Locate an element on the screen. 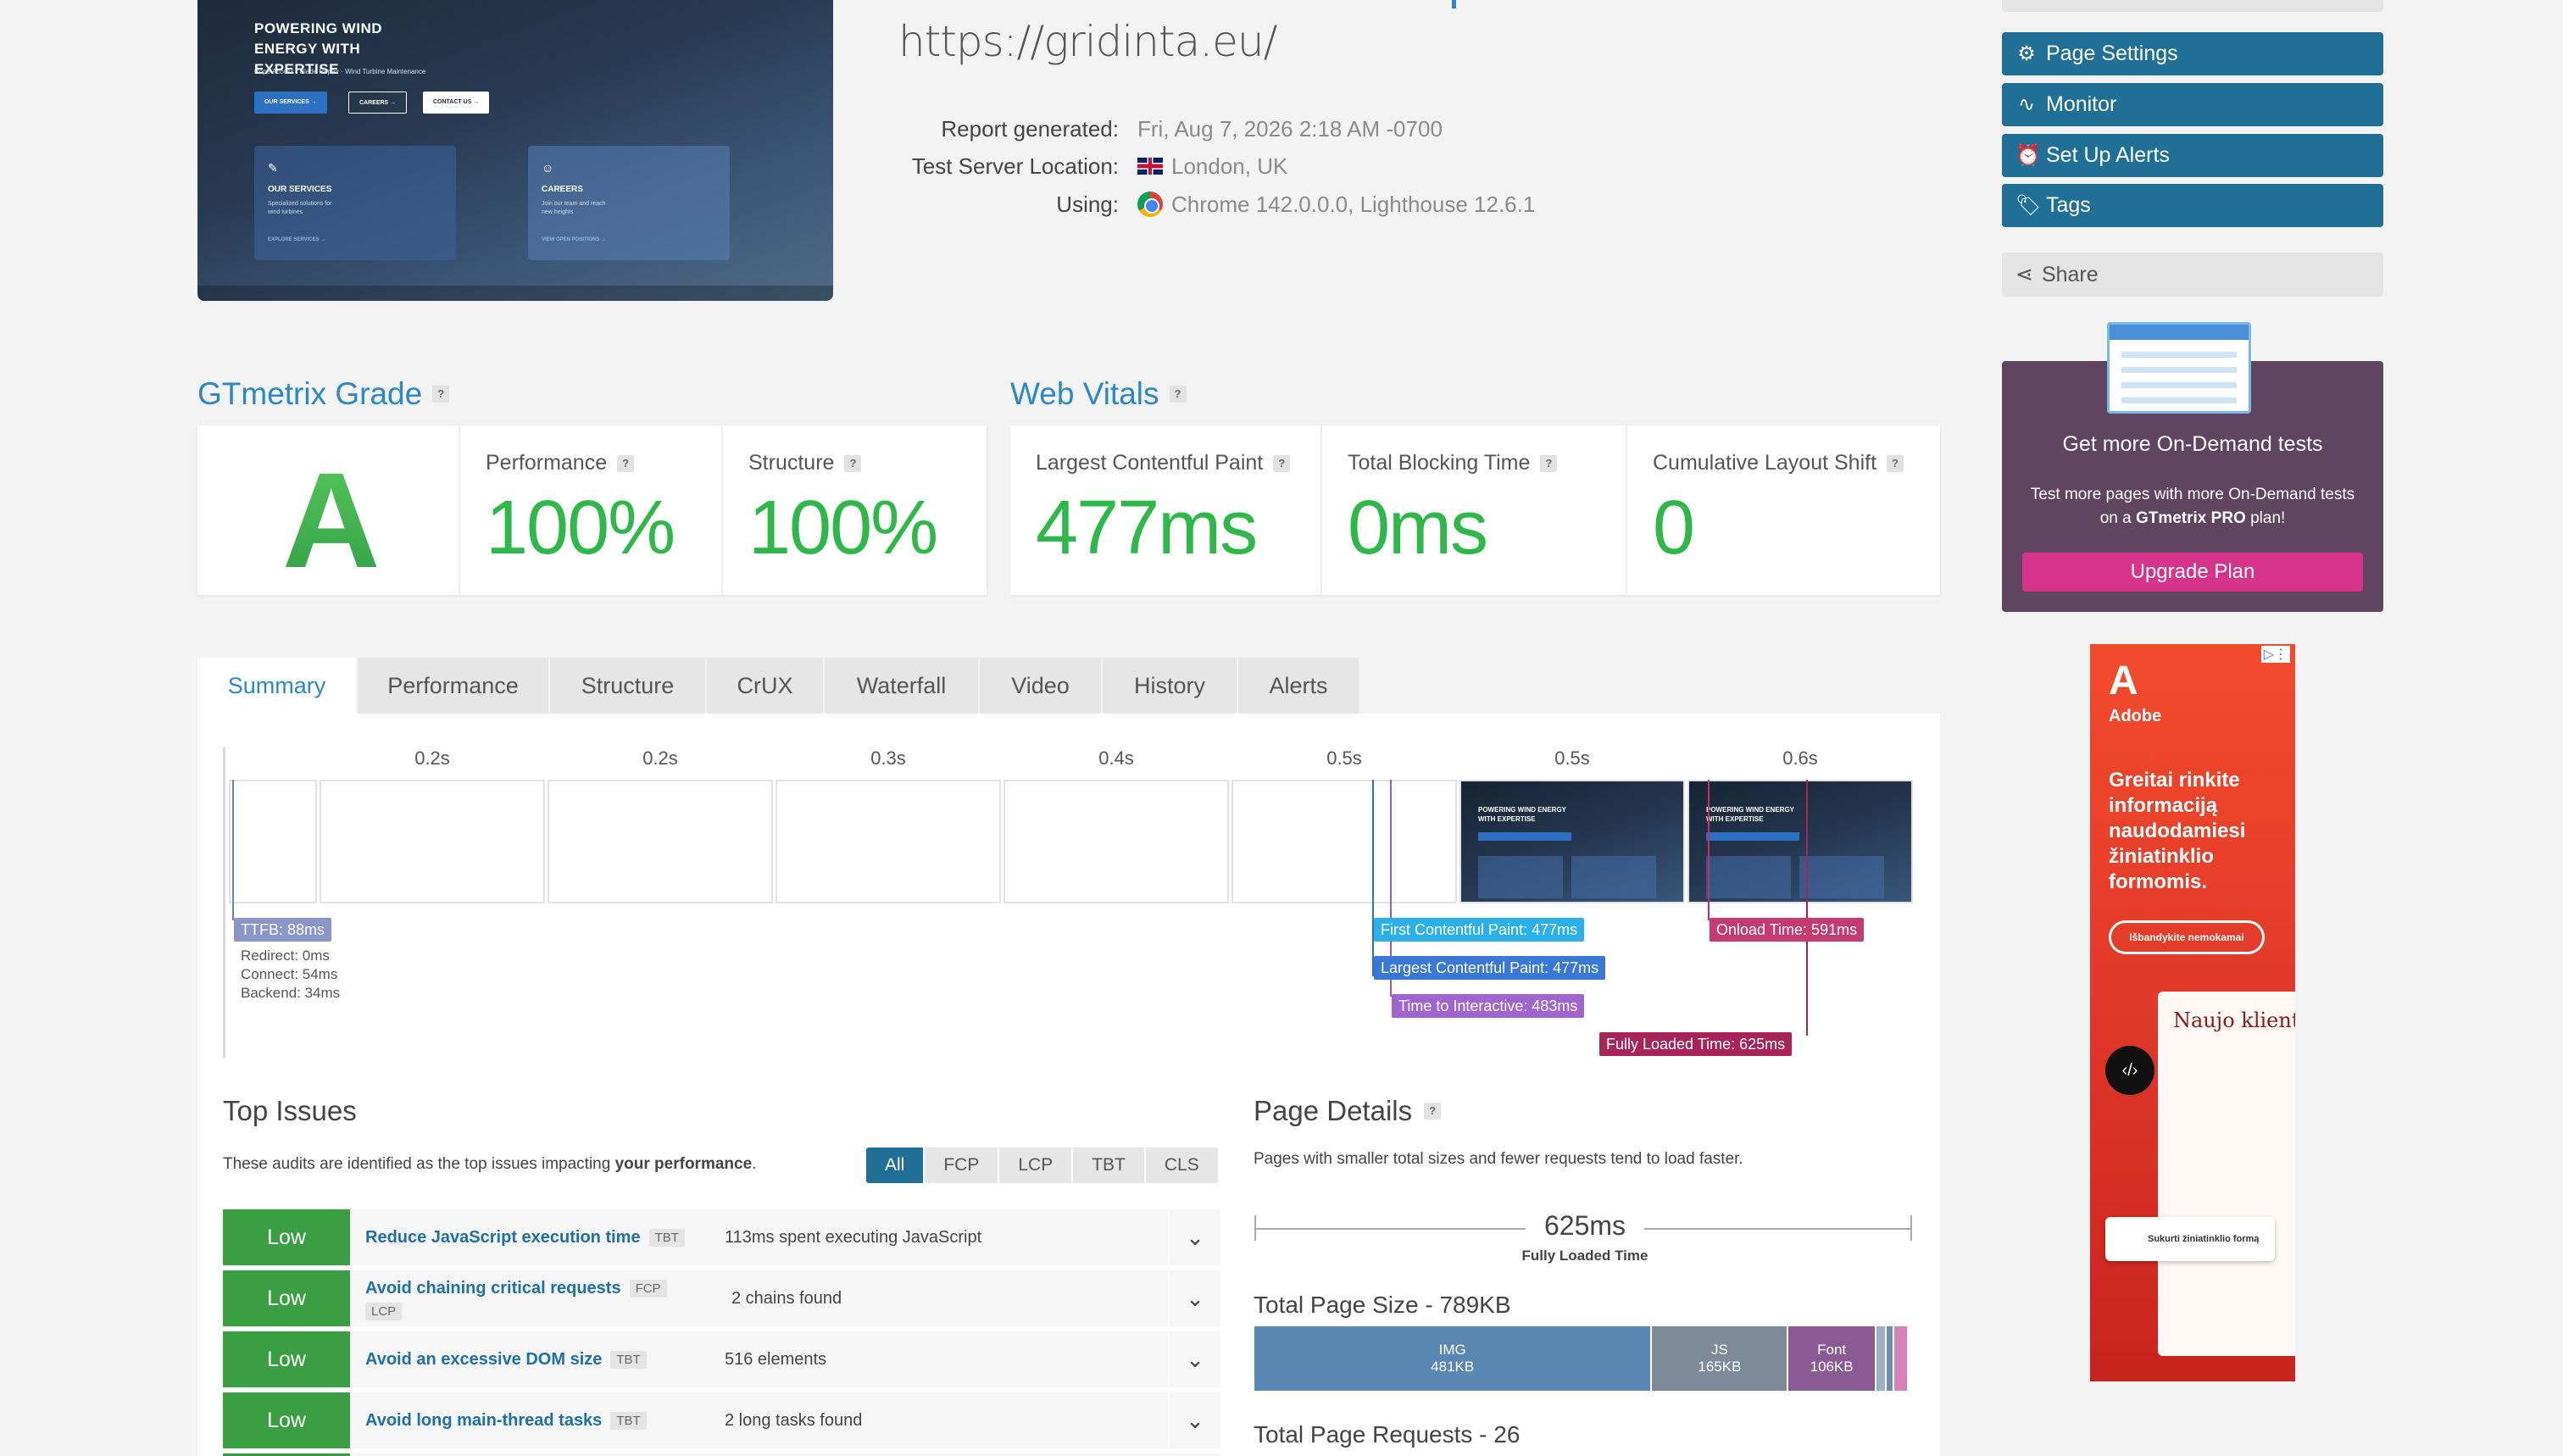 Image resolution: width=2563 pixels, height=1456 pixels. size-segment-font: Font 106KB is located at coordinates (1832, 1358).